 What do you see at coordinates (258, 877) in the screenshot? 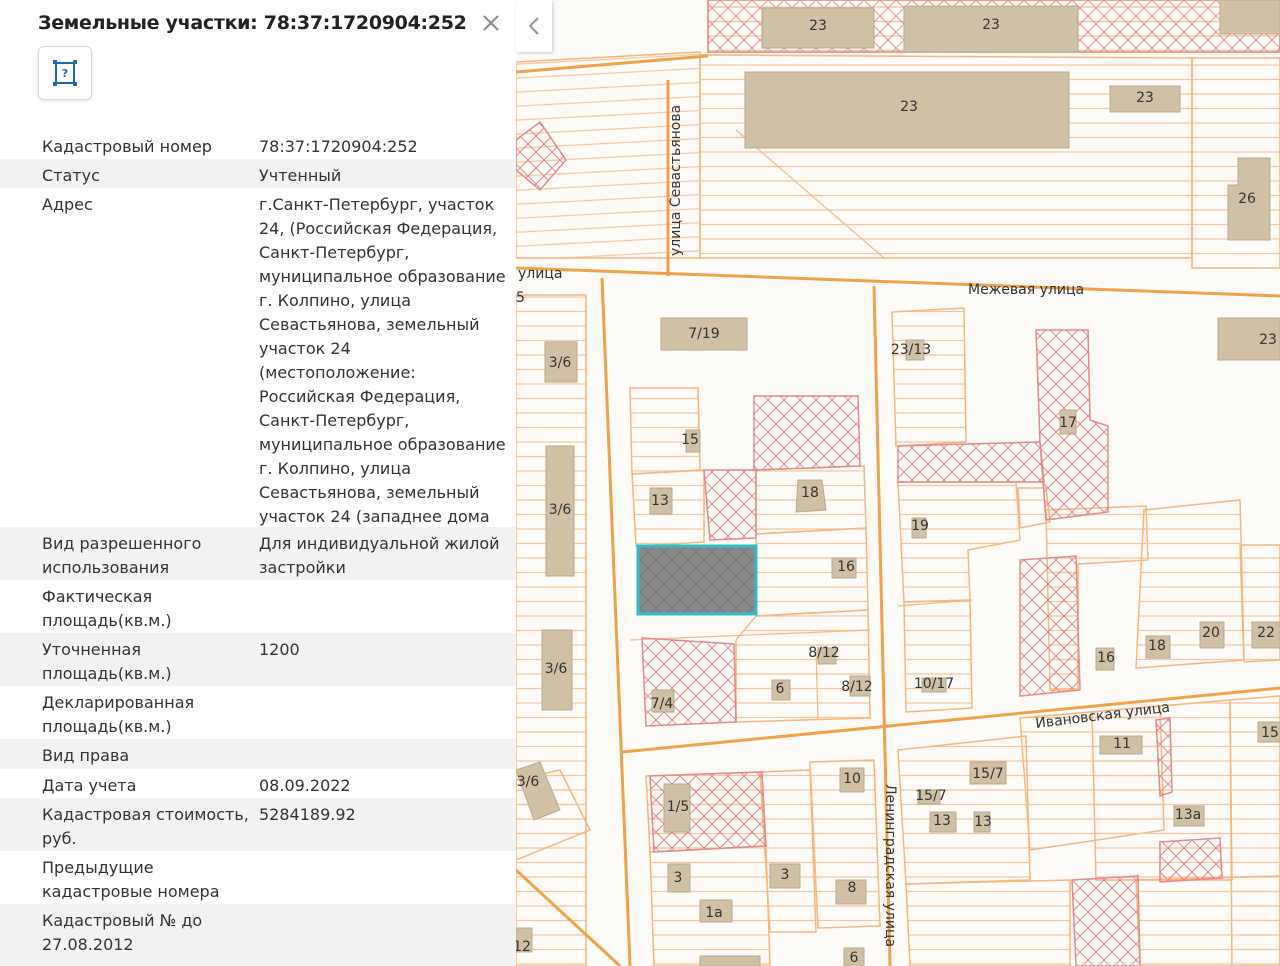
I see `attribute-row: Предыдущие кадастровые номера` at bounding box center [258, 877].